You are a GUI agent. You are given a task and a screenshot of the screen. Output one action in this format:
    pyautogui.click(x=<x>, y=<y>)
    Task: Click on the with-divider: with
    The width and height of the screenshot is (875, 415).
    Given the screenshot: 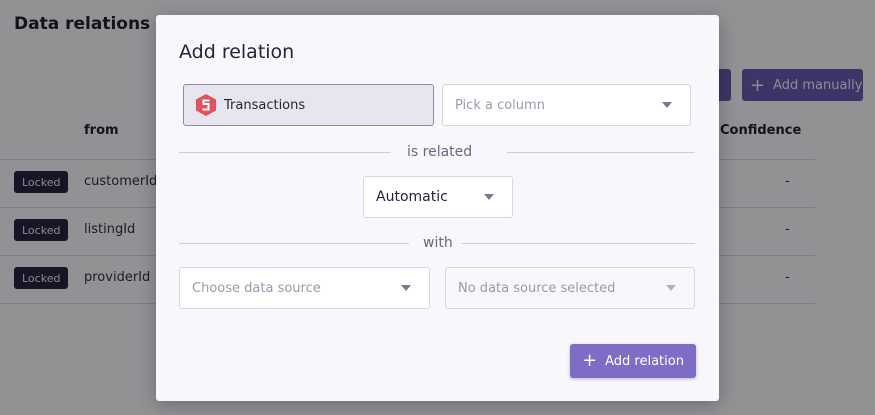 What is the action you would take?
    pyautogui.click(x=437, y=243)
    